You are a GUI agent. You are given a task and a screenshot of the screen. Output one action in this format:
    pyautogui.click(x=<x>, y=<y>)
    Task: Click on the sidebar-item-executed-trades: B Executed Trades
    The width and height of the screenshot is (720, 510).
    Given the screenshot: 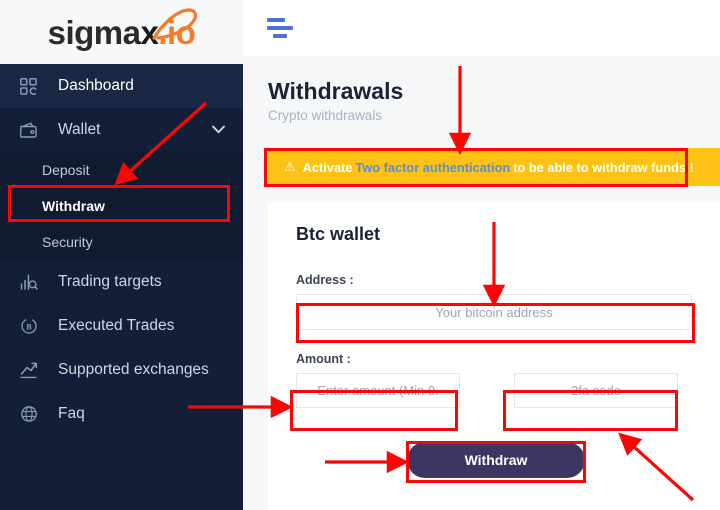 What is the action you would take?
    pyautogui.click(x=121, y=326)
    